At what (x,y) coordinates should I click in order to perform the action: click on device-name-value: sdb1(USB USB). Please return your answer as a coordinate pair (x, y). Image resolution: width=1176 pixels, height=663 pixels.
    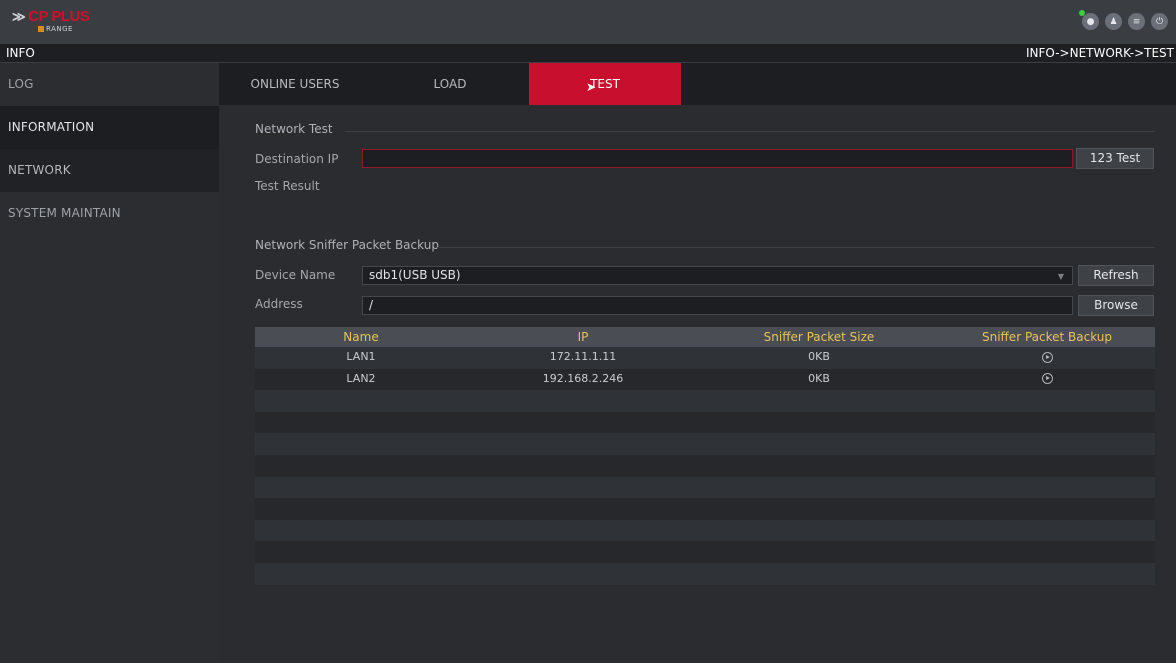
    Looking at the image, I should click on (415, 275).